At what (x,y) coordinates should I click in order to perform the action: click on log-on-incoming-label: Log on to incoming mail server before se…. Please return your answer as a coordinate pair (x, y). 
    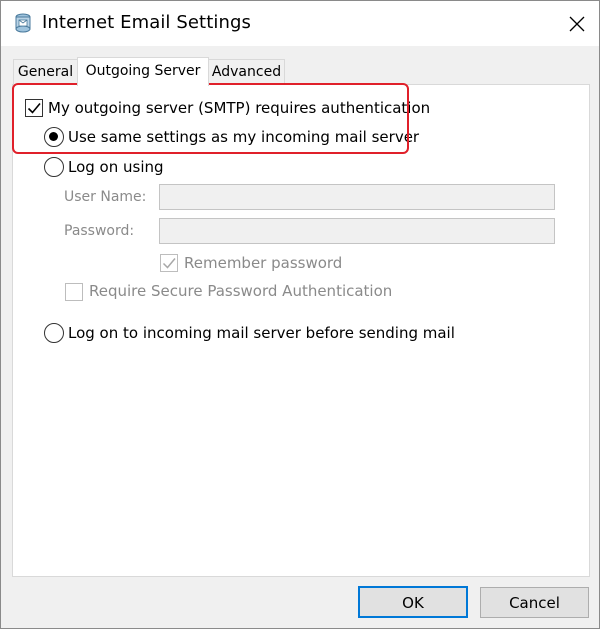
    Looking at the image, I should click on (261, 333).